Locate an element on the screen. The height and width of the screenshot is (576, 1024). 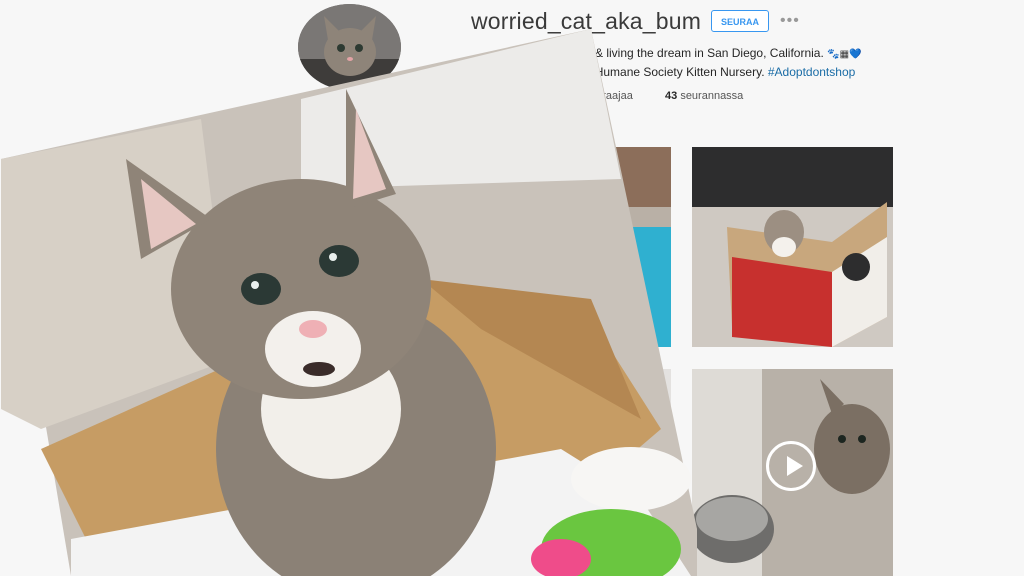
follow-button: SEURAA is located at coordinates (740, 21).